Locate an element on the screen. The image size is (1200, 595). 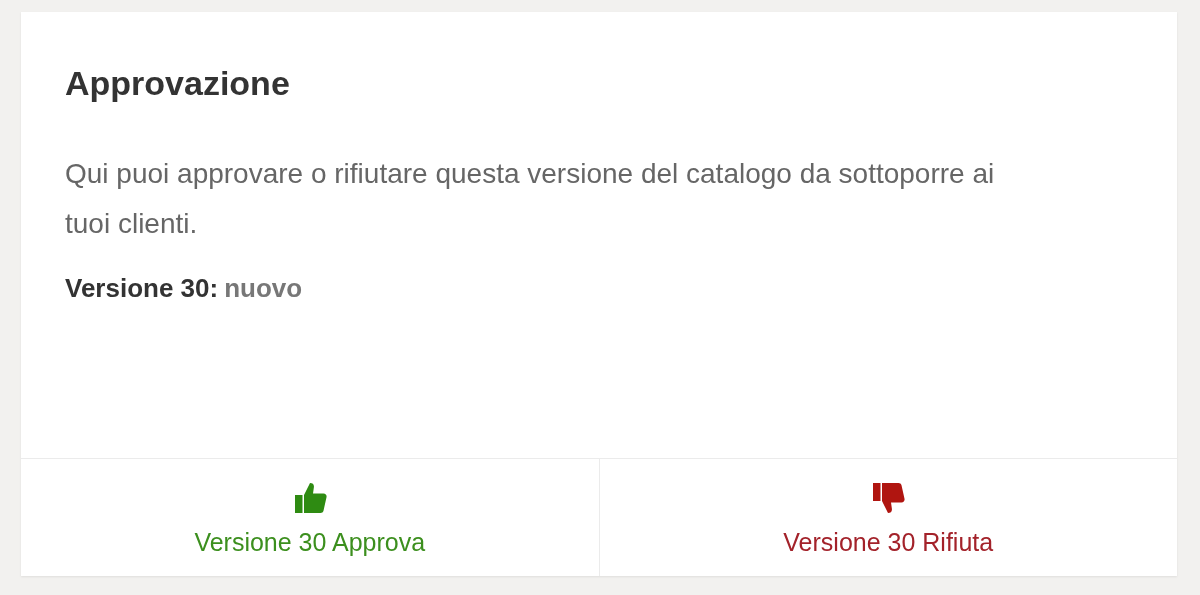
card-title: Approvazione is located at coordinates (178, 83).